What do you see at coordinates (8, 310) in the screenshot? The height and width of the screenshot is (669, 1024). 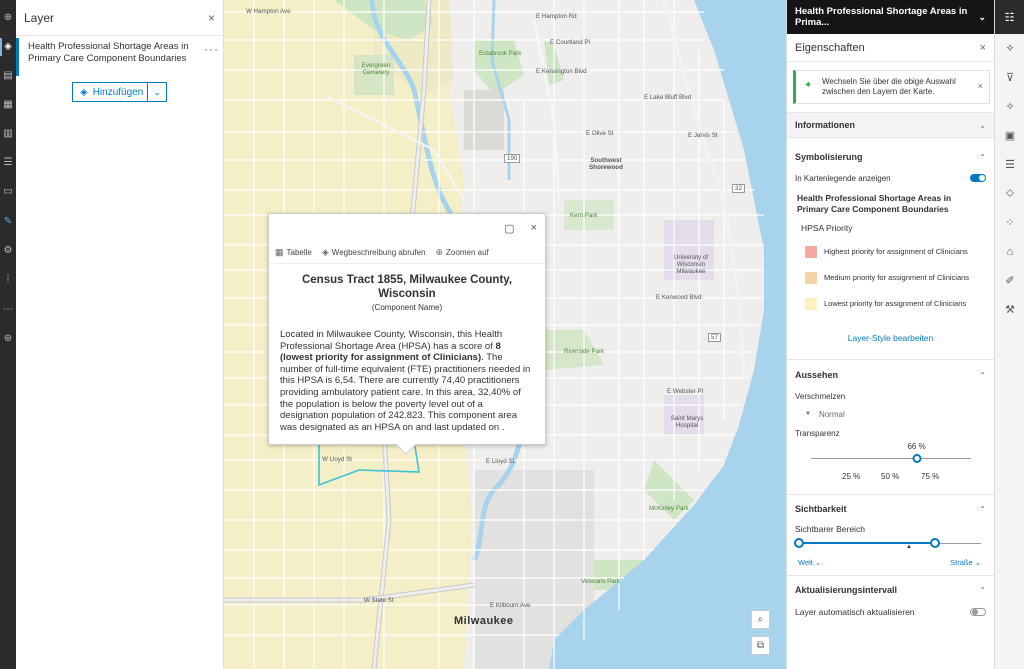 I see `share-icon: ⋯` at bounding box center [8, 310].